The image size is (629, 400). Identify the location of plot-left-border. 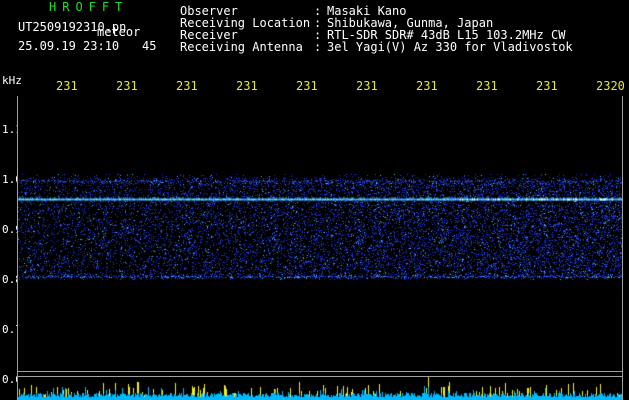
(17, 248).